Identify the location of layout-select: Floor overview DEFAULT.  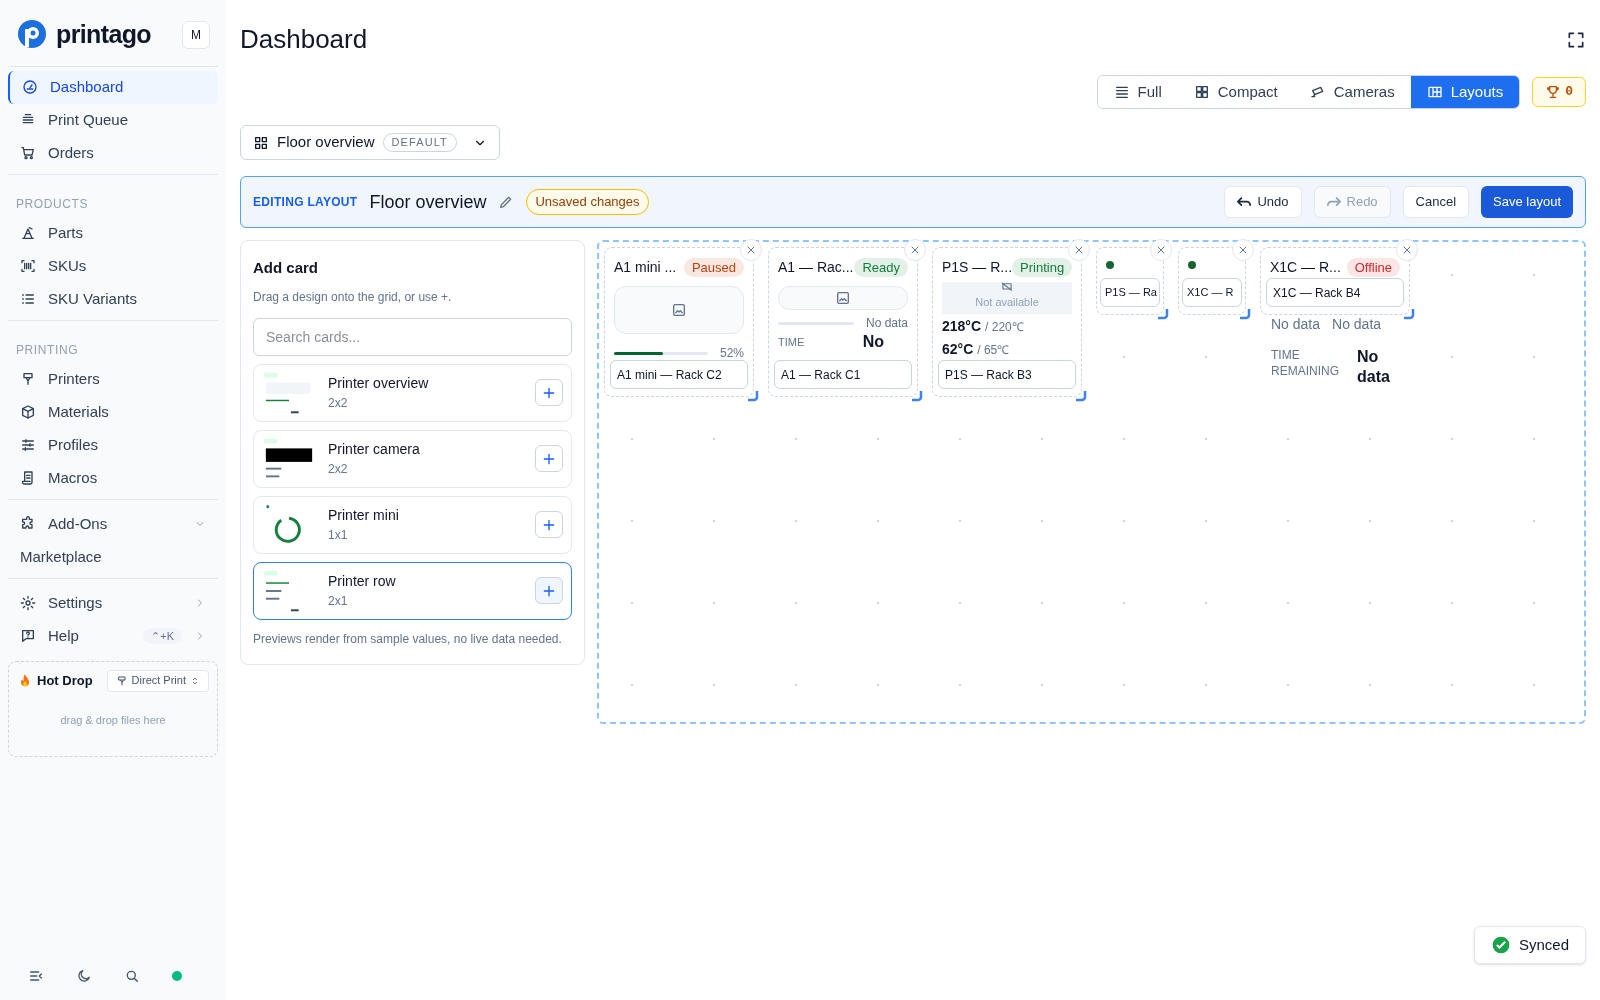
(370, 142).